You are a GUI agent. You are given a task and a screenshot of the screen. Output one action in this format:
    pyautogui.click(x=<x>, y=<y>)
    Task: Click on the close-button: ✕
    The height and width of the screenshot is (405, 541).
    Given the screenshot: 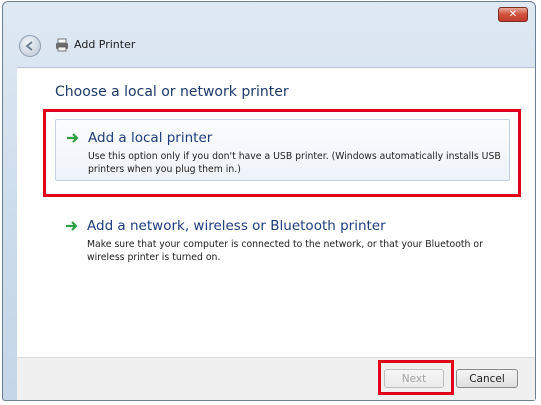 What is the action you would take?
    pyautogui.click(x=513, y=14)
    